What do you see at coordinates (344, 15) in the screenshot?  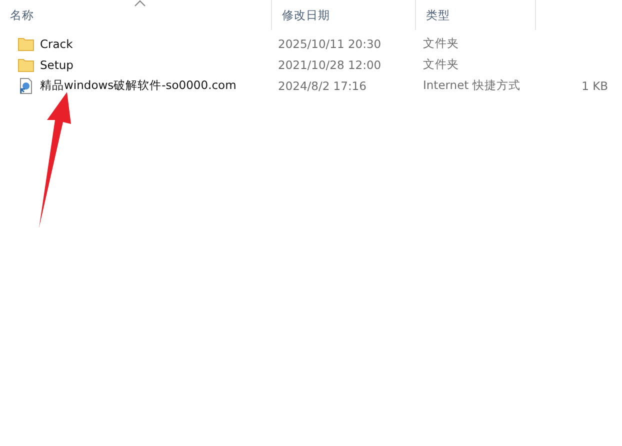 I see `column-header: 修改日期` at bounding box center [344, 15].